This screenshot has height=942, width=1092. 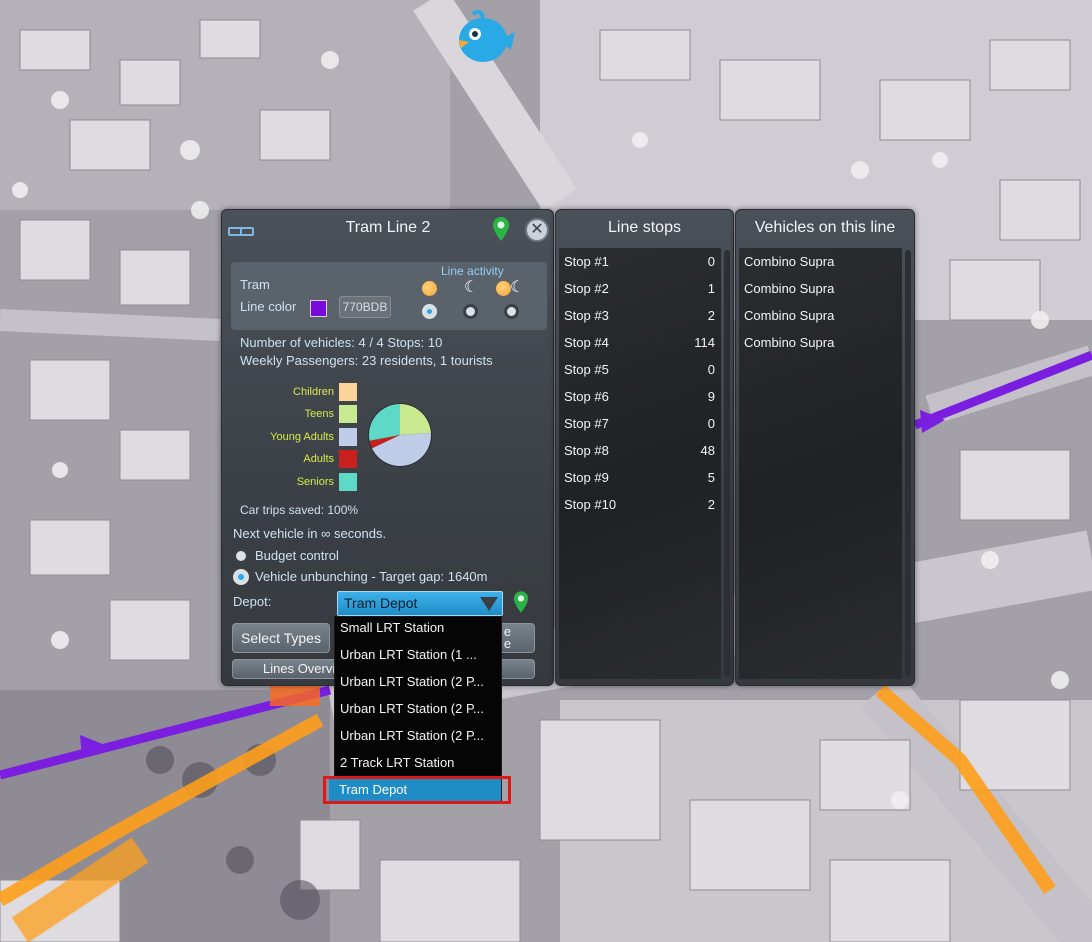 What do you see at coordinates (908, 463) in the screenshot?
I see `vehicles-scrollbar` at bounding box center [908, 463].